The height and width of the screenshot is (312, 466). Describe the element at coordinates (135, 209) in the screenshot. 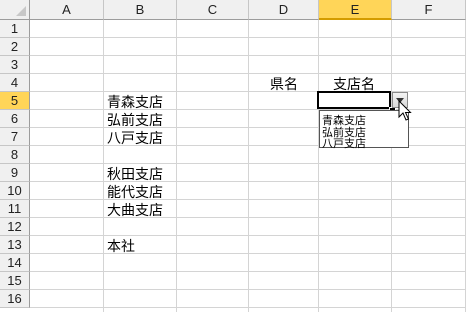

I see `cell-b11: 大曲支店` at that location.